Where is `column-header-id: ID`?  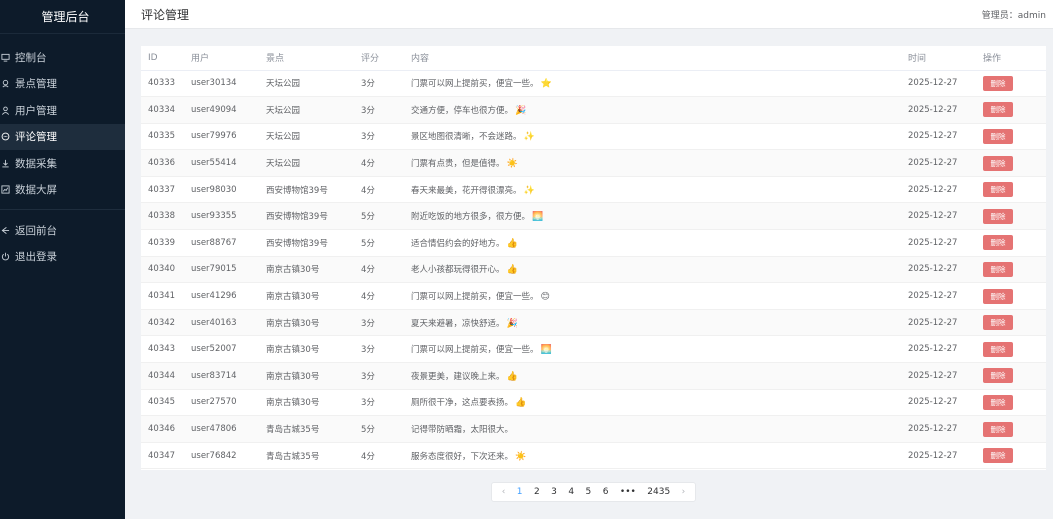 column-header-id: ID is located at coordinates (166, 58).